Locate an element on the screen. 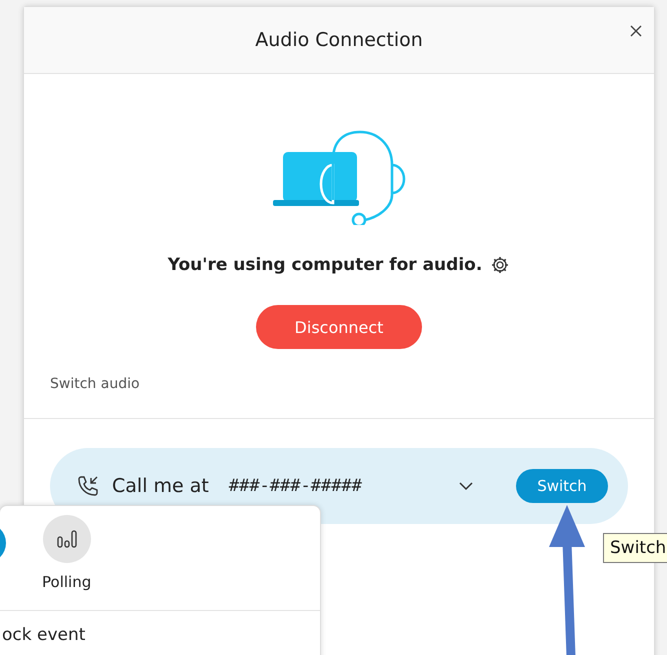 The height and width of the screenshot is (655, 667). phone-icon is located at coordinates (88, 486).